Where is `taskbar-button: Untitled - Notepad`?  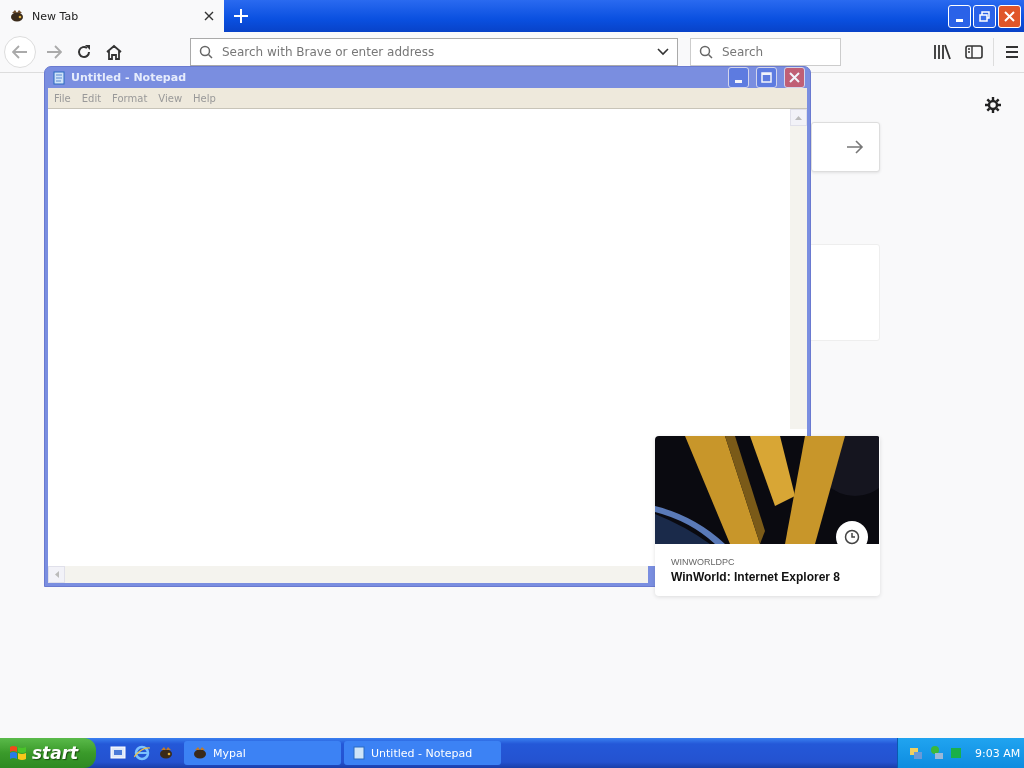 taskbar-button: Untitled - Notepad is located at coordinates (422, 753).